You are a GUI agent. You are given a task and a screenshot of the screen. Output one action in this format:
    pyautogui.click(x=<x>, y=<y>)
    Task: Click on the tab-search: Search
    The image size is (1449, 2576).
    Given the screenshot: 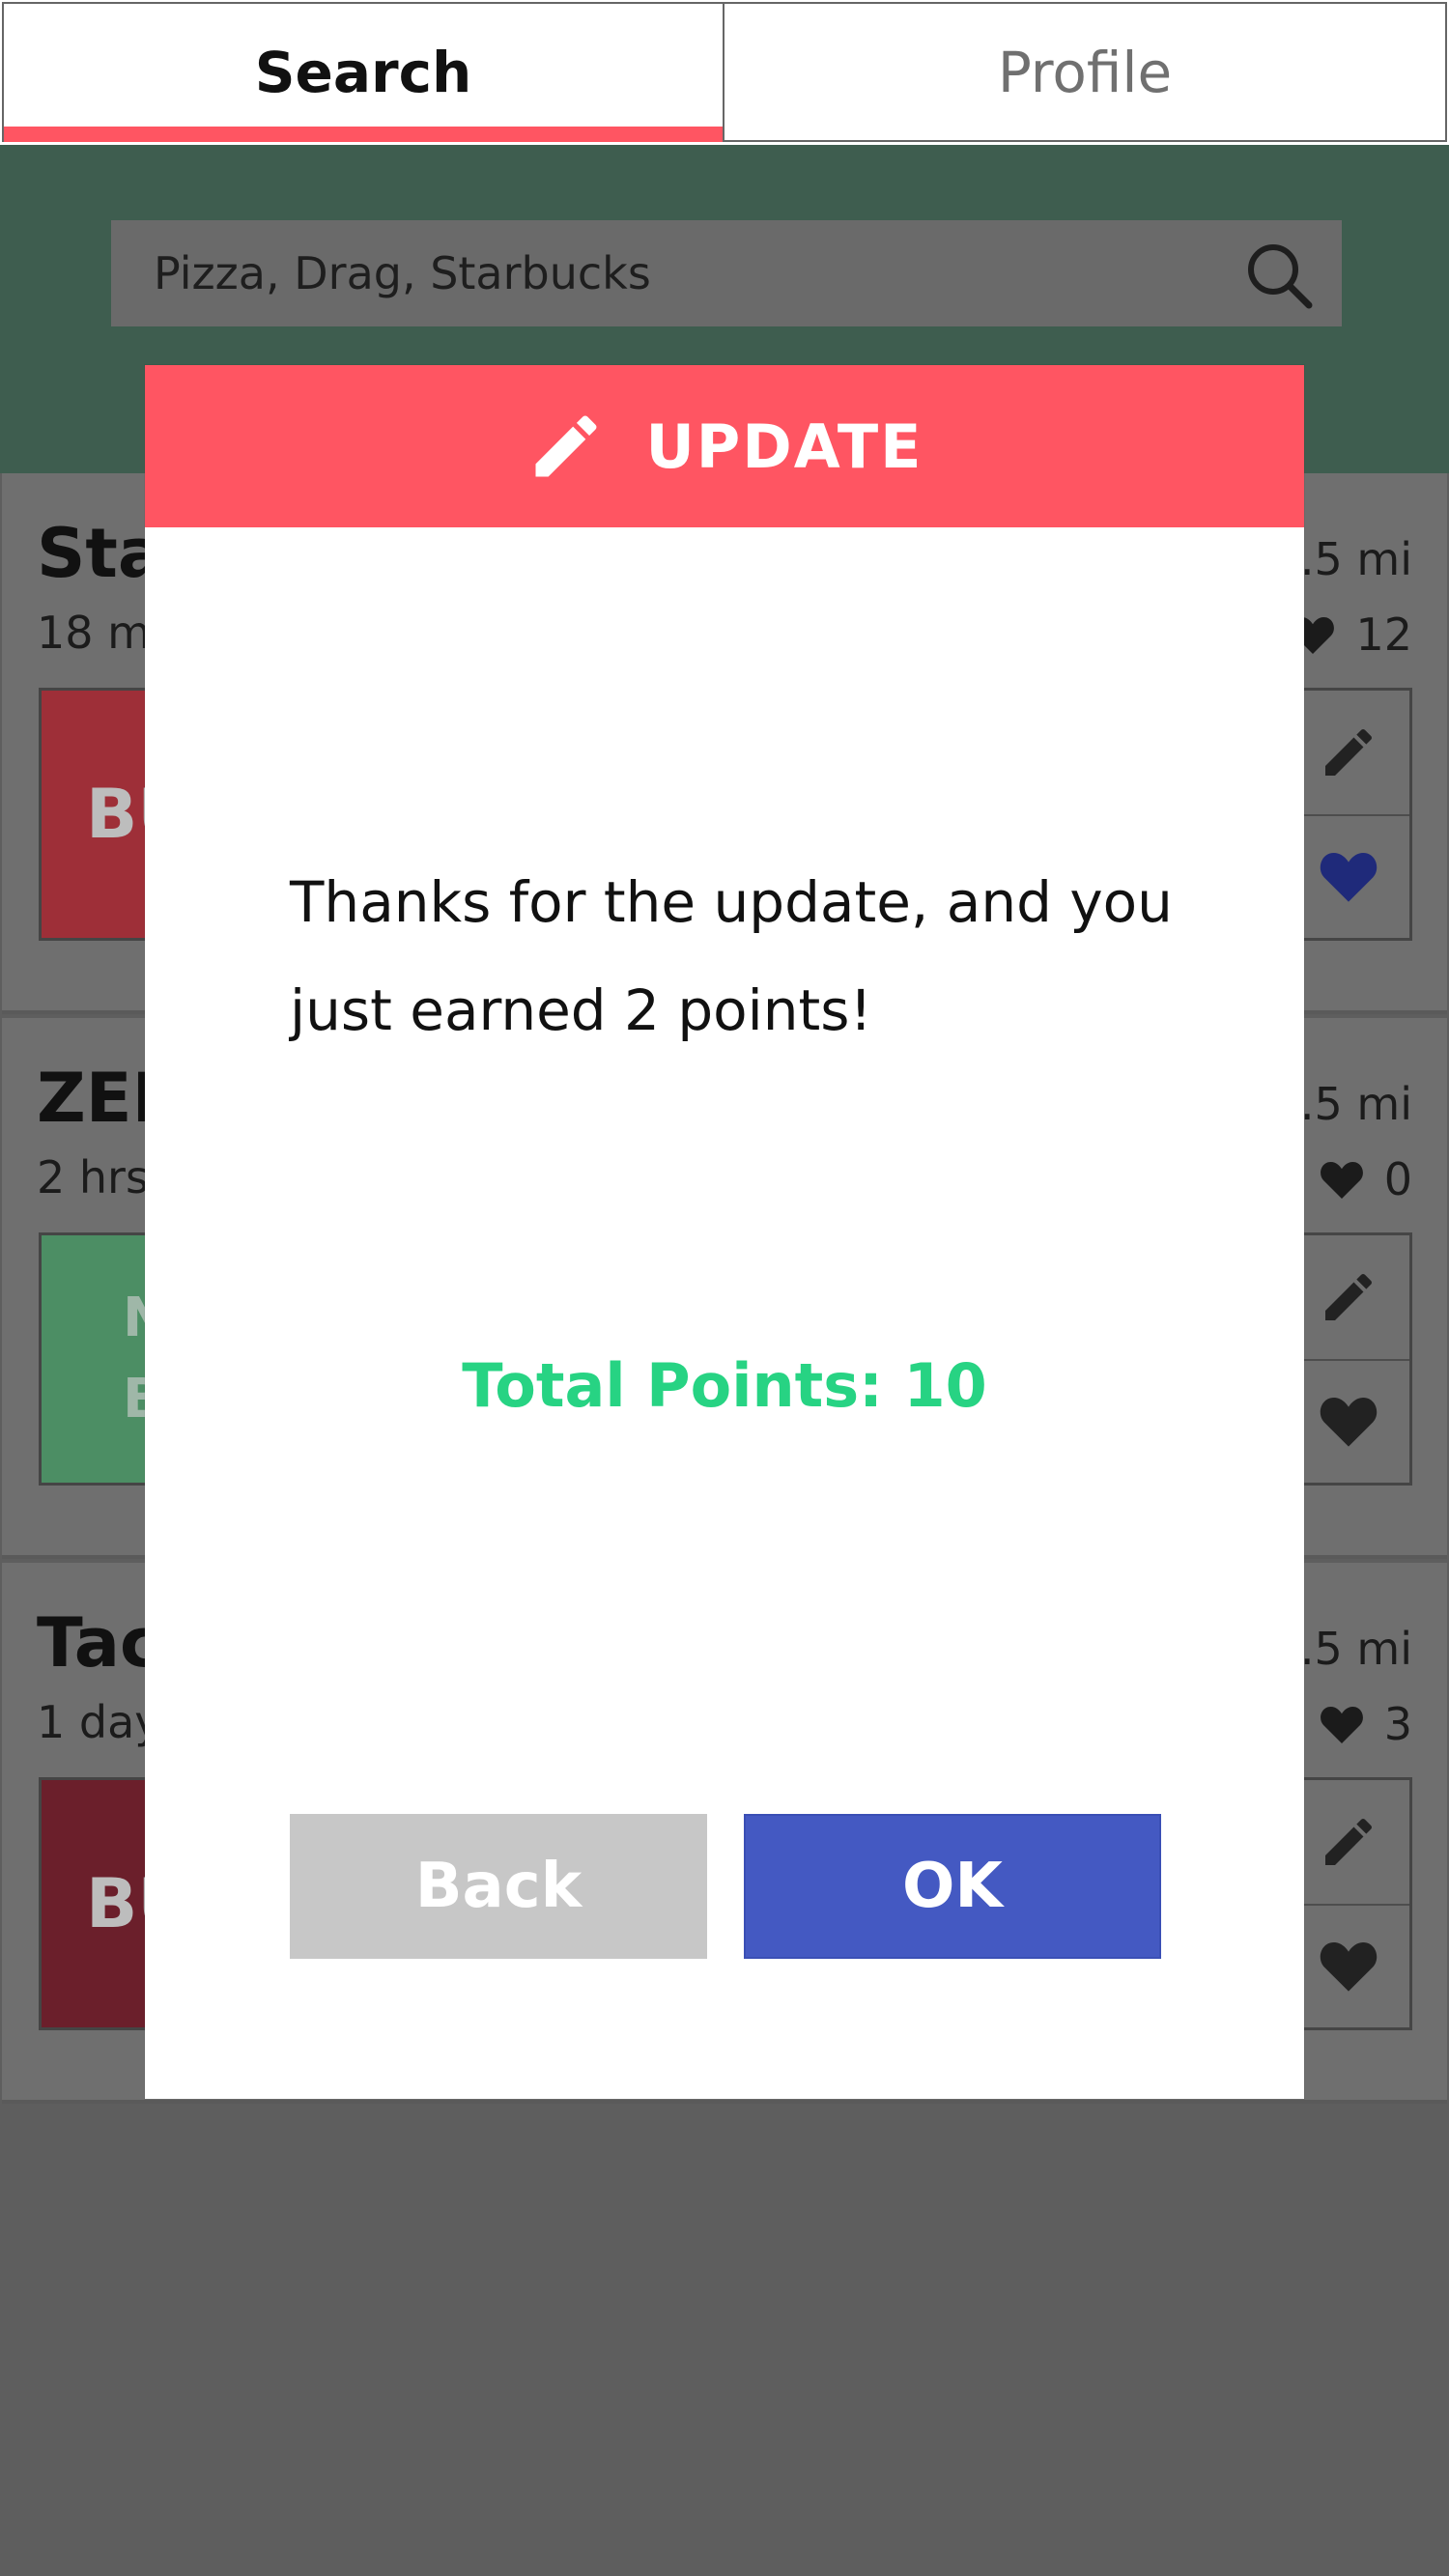 What is the action you would take?
    pyautogui.click(x=363, y=72)
    